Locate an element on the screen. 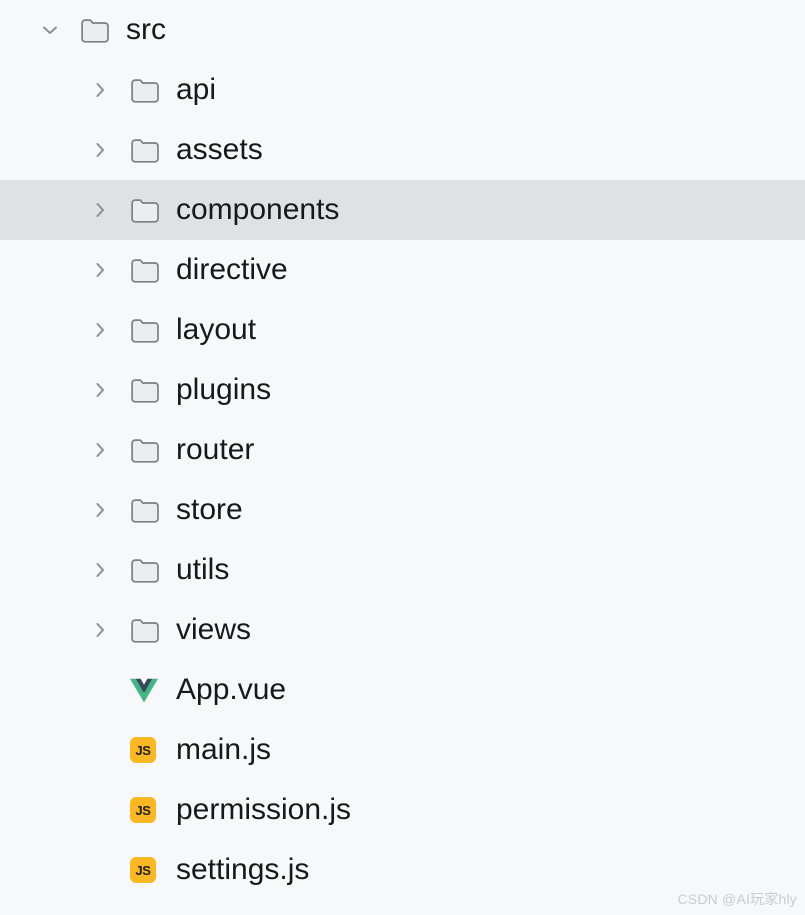 The image size is (805, 915). file-label: permission.js is located at coordinates (264, 809).